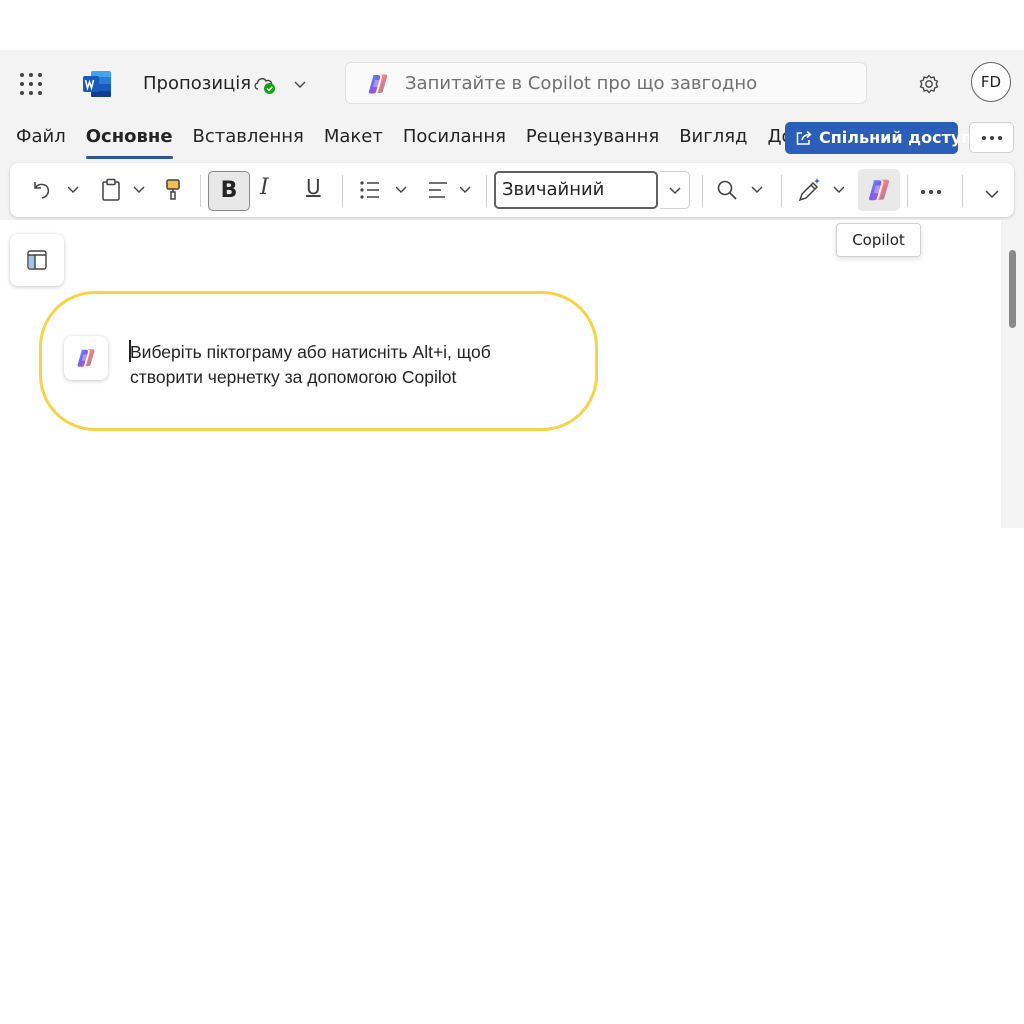  I want to click on more-options-button, so click(991, 137).